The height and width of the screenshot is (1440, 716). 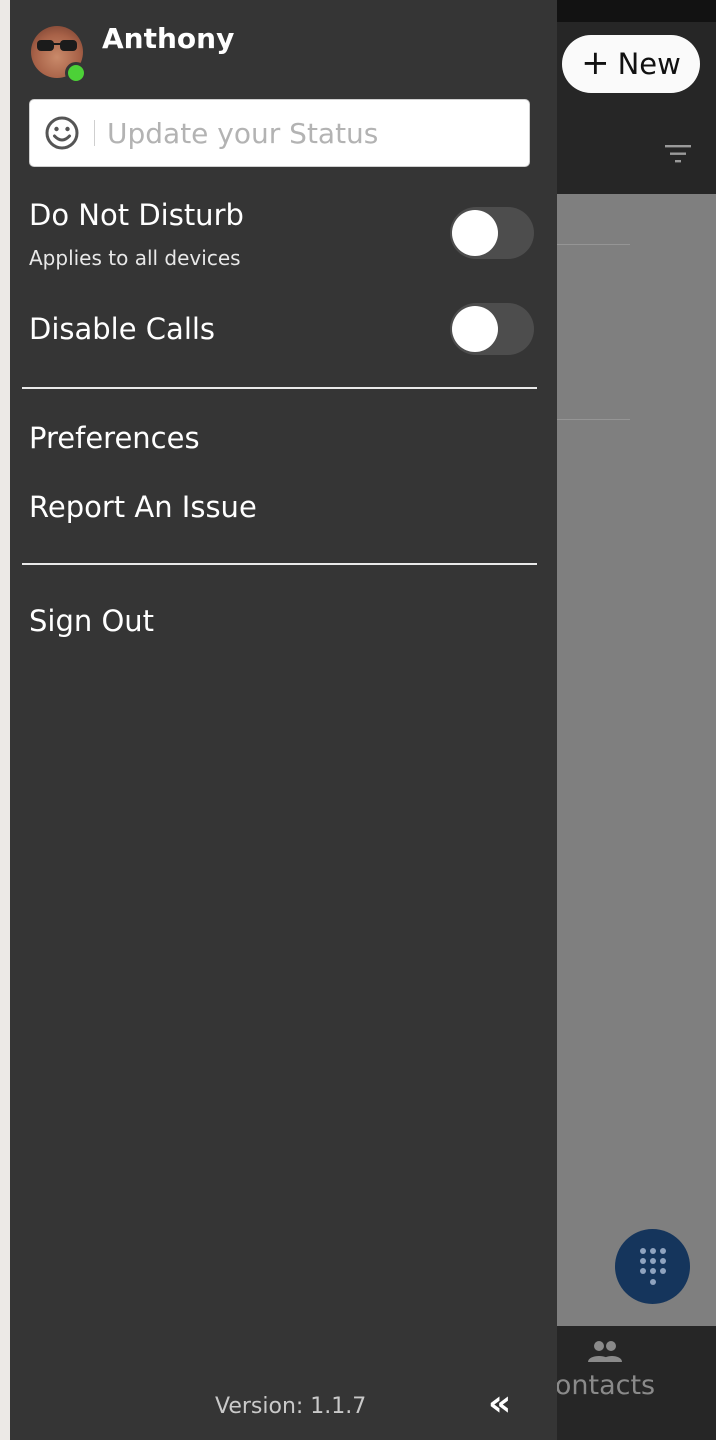 What do you see at coordinates (136, 215) in the screenshot?
I see `dnd-title: Do Not Disturb` at bounding box center [136, 215].